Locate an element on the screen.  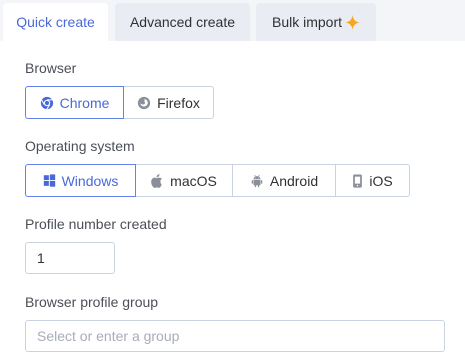
firefox-icon is located at coordinates (144, 103).